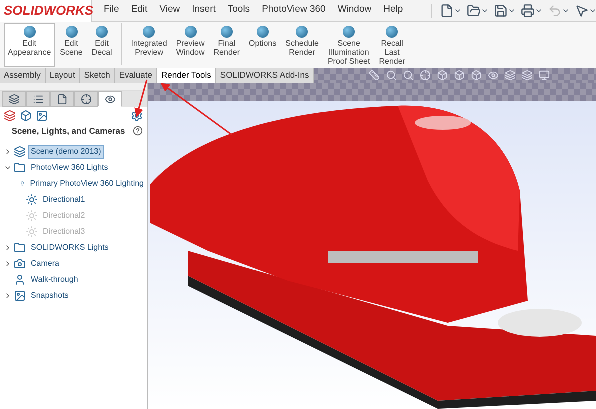 The image size is (596, 409). I want to click on tree-item: SOLIDWORKS Lights, so click(70, 247).